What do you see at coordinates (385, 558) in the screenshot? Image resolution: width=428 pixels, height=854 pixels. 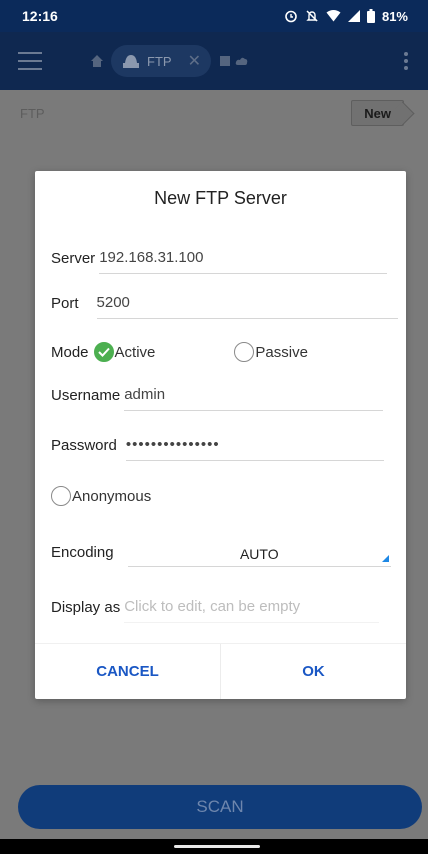 I see `dropdown-corner-icon` at bounding box center [385, 558].